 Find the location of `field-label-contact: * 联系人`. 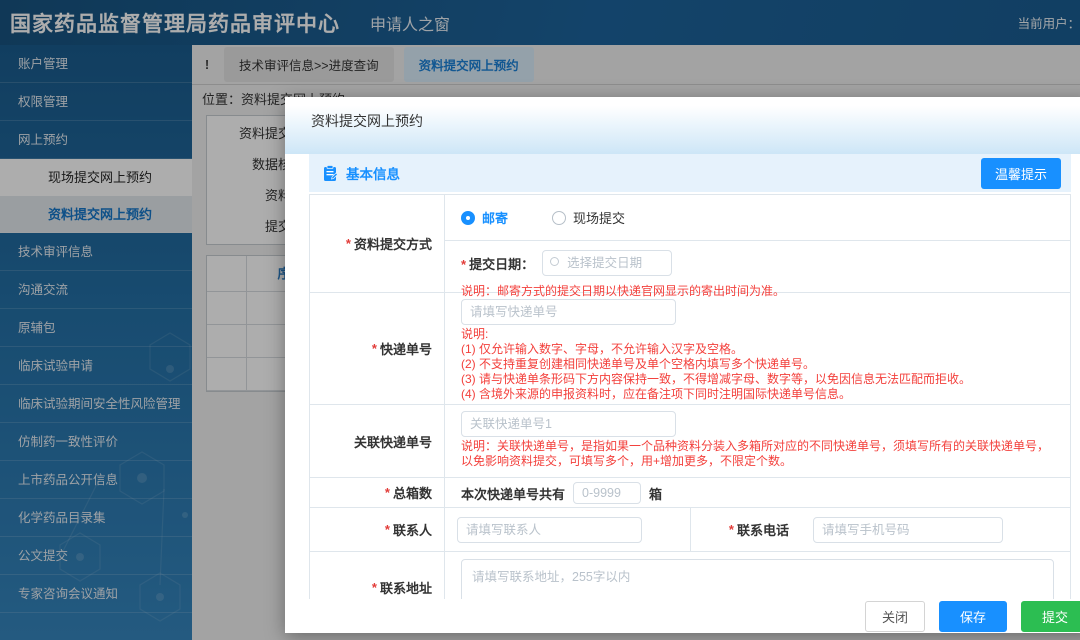

field-label-contact: * 联系人 is located at coordinates (377, 530).